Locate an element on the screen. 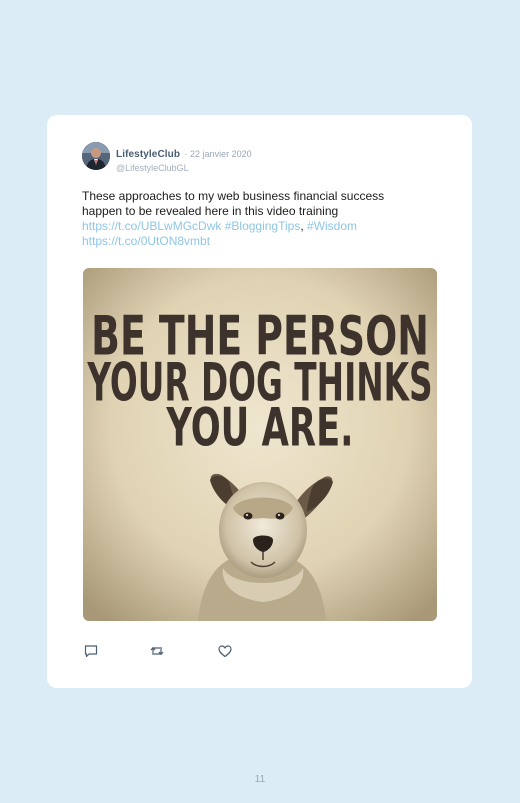  tweet-actions is located at coordinates (183, 652).